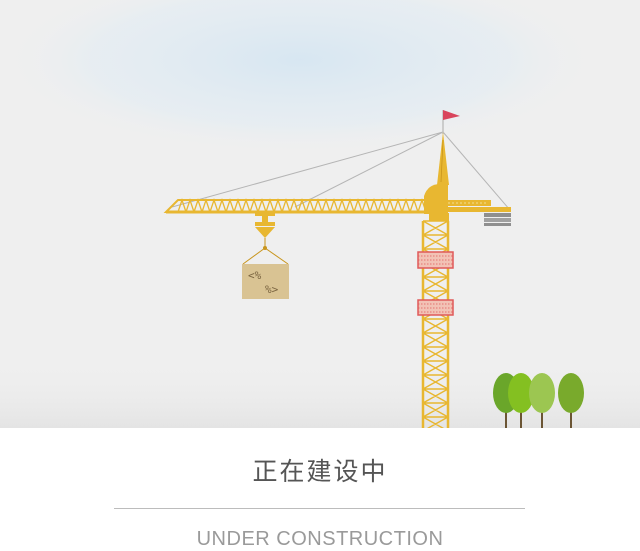  Describe the element at coordinates (435, 307) in the screenshot. I see `tower-cage-lower` at that location.